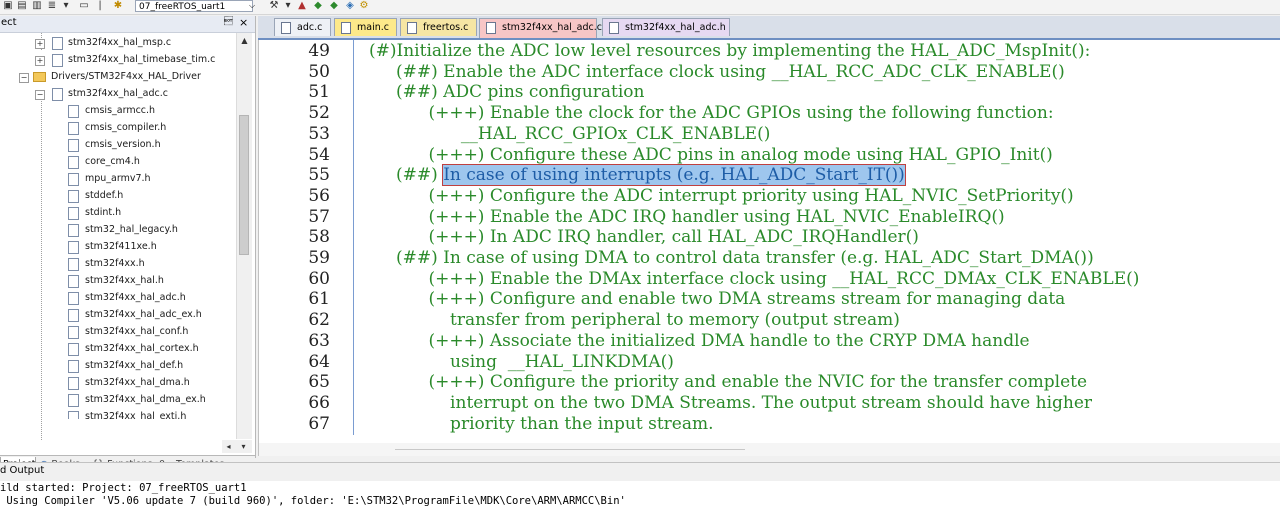 Image resolution: width=1280 pixels, height=506 pixels. What do you see at coordinates (8, 6) in the screenshot?
I see `batch-build-icon: ▣` at bounding box center [8, 6].